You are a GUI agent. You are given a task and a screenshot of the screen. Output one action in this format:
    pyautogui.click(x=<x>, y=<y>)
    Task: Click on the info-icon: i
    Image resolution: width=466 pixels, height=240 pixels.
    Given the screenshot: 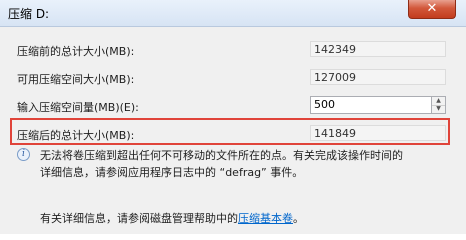 What is the action you would take?
    pyautogui.click(x=23, y=154)
    